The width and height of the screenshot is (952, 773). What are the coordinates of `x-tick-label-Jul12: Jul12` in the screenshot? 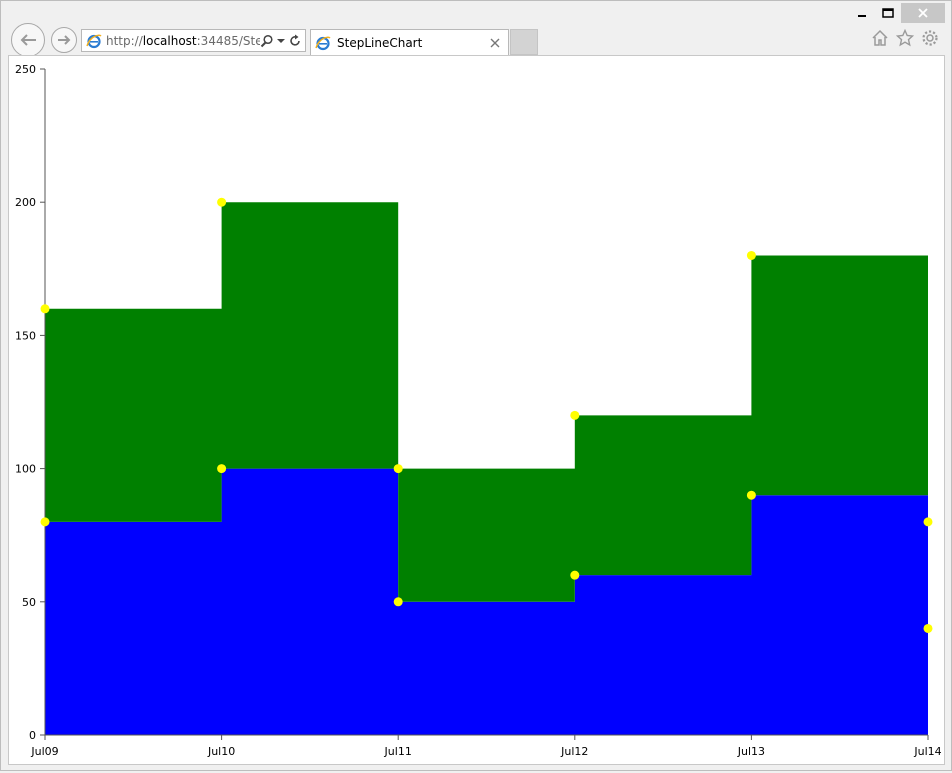 It's located at (574, 751).